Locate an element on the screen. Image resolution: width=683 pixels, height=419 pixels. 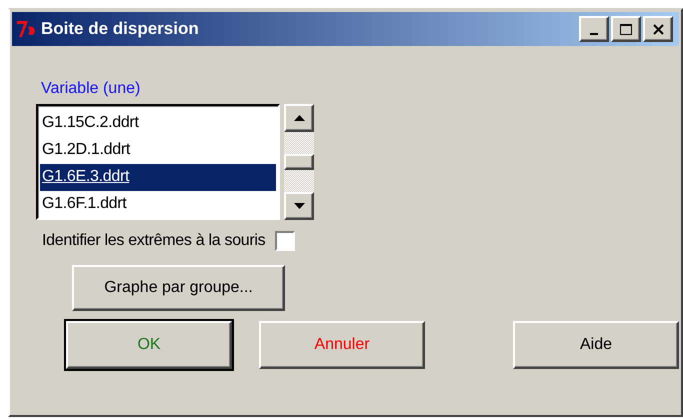
list-item: G1.6E.3.ddrt is located at coordinates (158, 177).